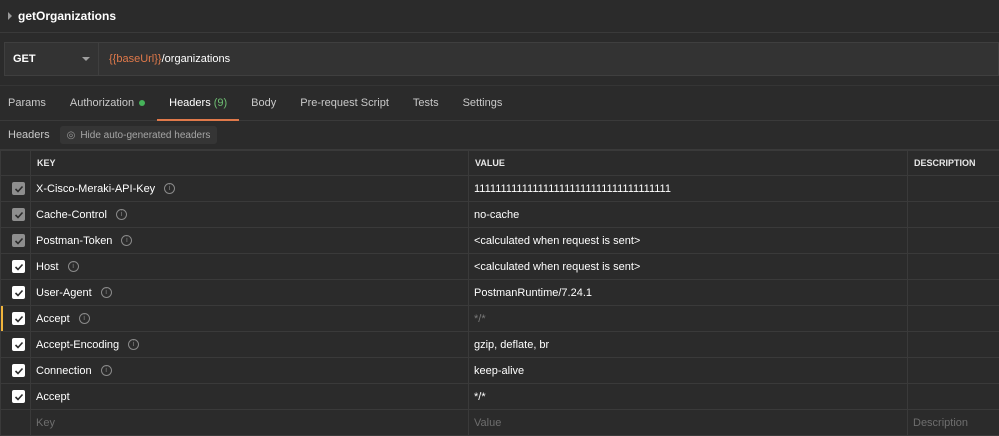 The height and width of the screenshot is (436, 999). I want to click on tab-body: Body, so click(263, 103).